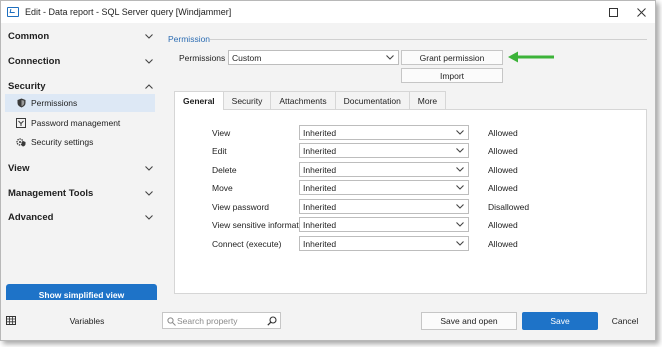 This screenshot has height=347, width=662. Describe the element at coordinates (503, 225) in the screenshot. I see `row-status-view-sensitive-information: Allowed` at that location.